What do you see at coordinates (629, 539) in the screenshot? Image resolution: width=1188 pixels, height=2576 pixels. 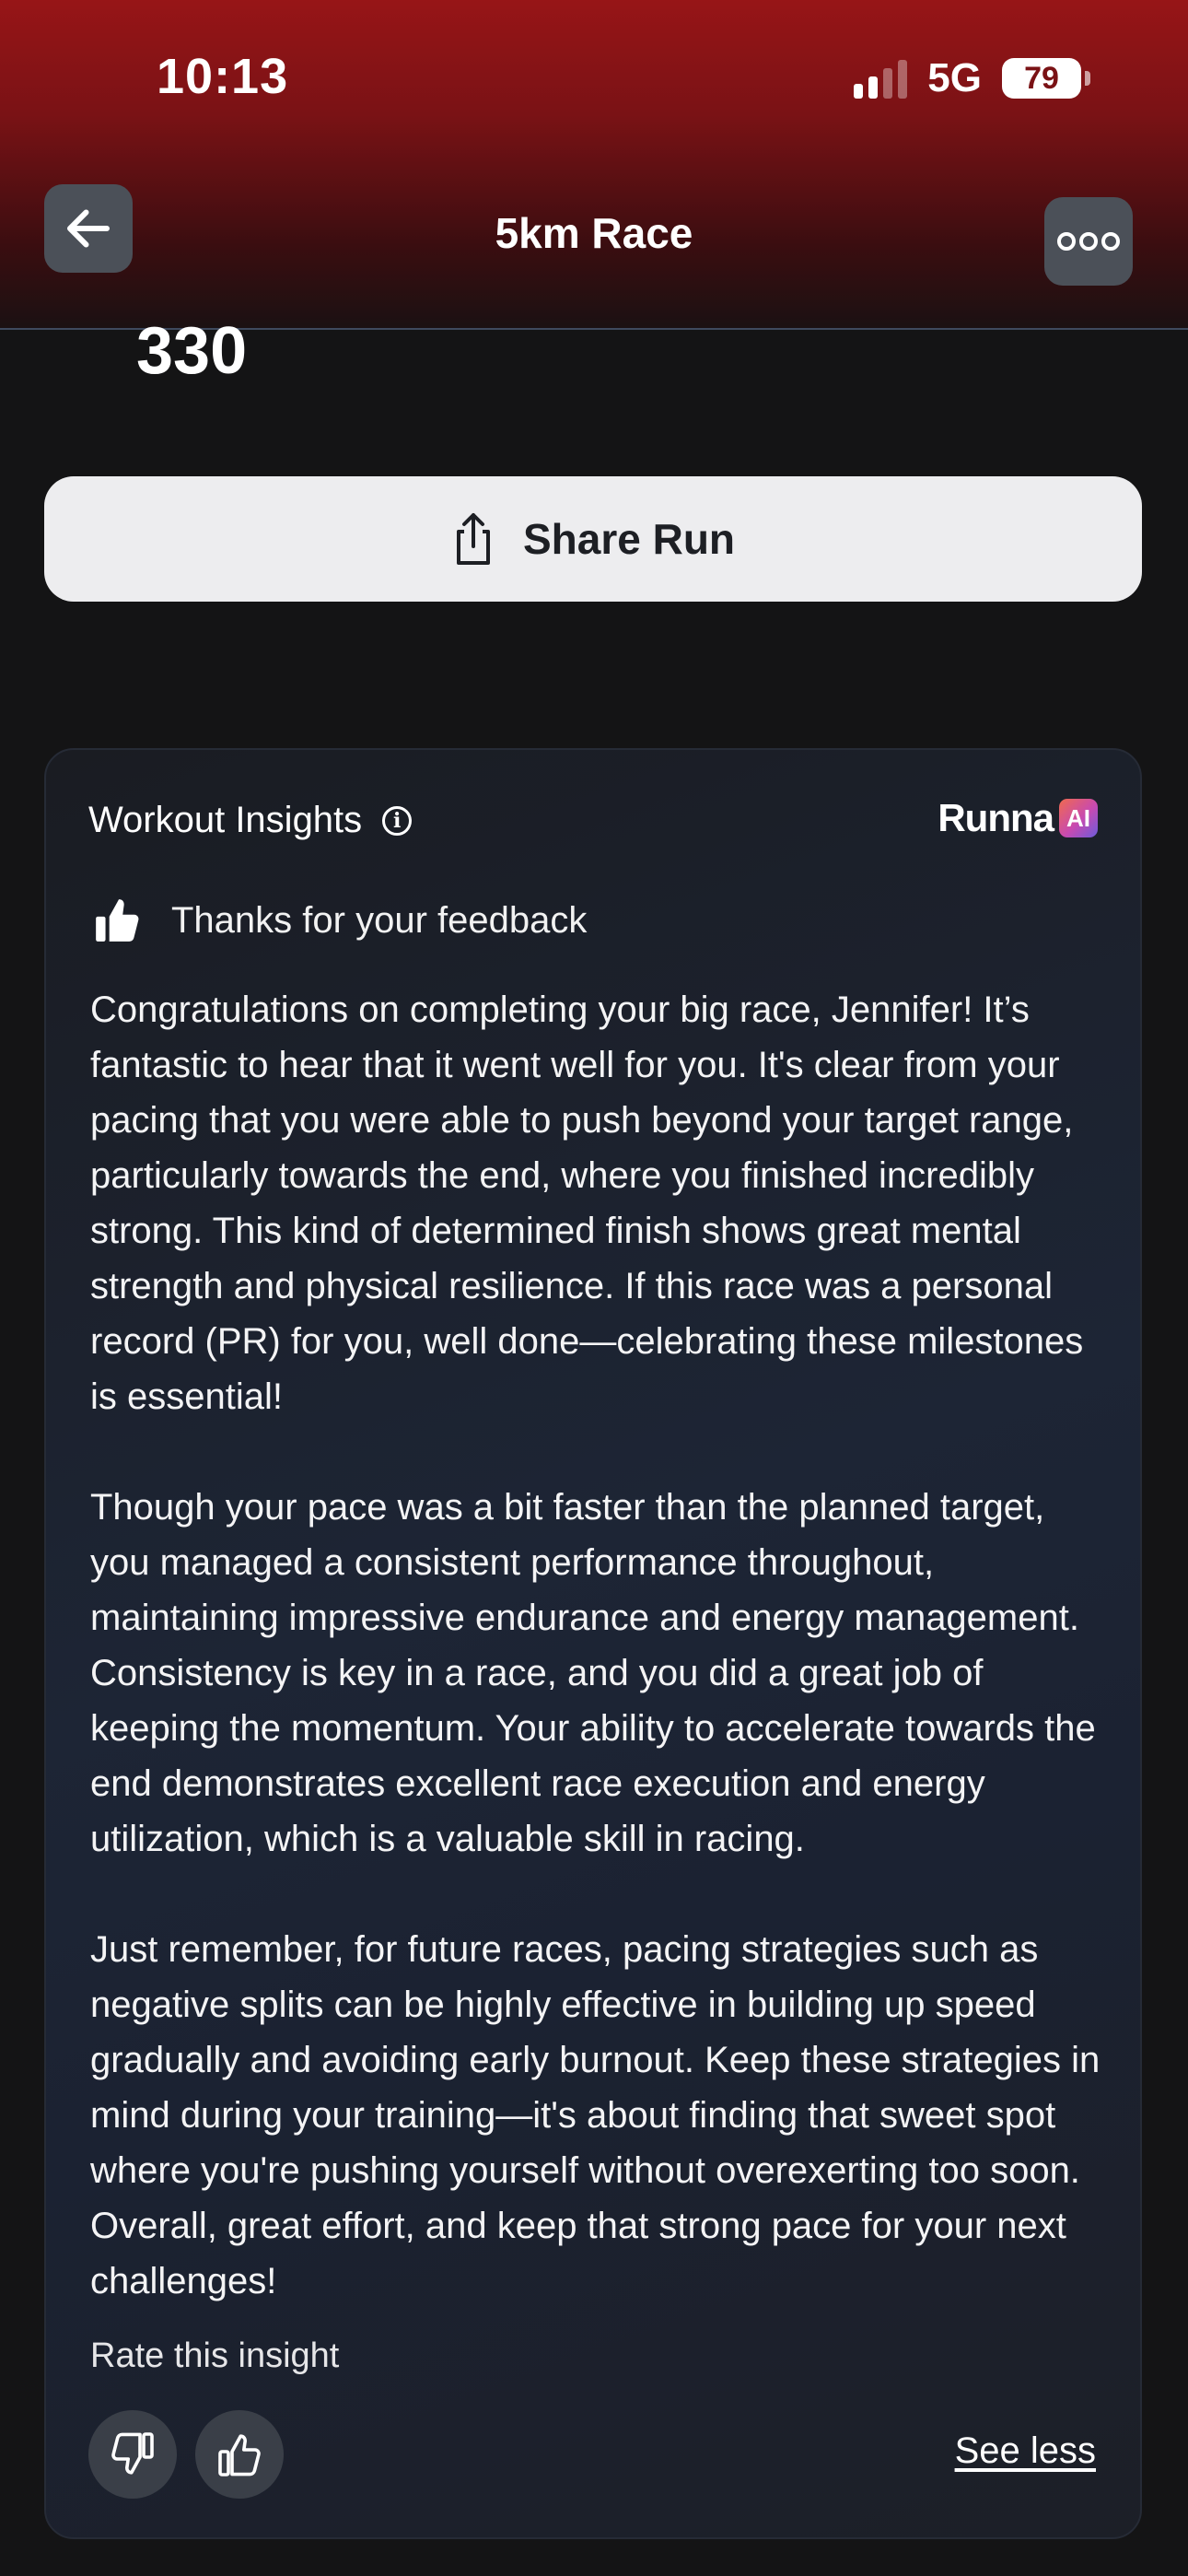 I see `share-run-label: Share Run` at bounding box center [629, 539].